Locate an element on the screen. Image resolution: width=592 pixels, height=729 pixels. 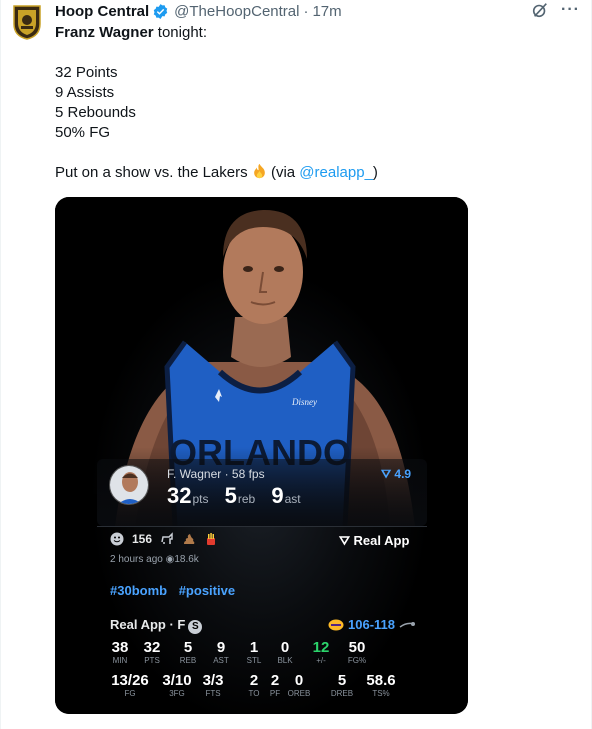
lakers-logo-icon is located at coordinates (336, 624).